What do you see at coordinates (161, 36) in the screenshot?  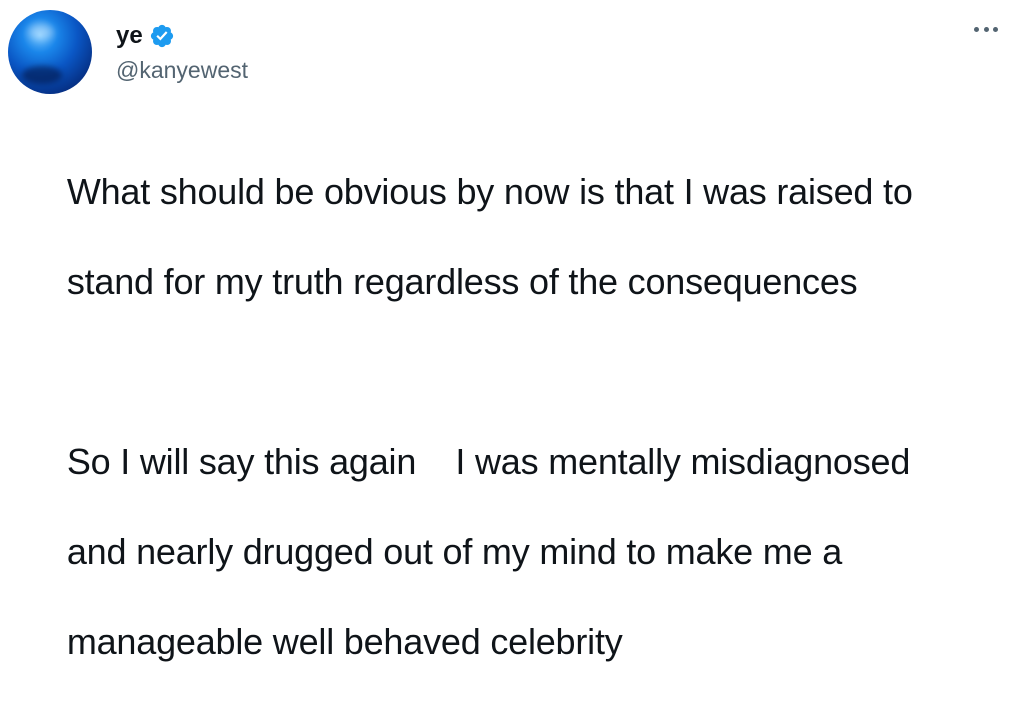 I see `verified-badge-icon` at bounding box center [161, 36].